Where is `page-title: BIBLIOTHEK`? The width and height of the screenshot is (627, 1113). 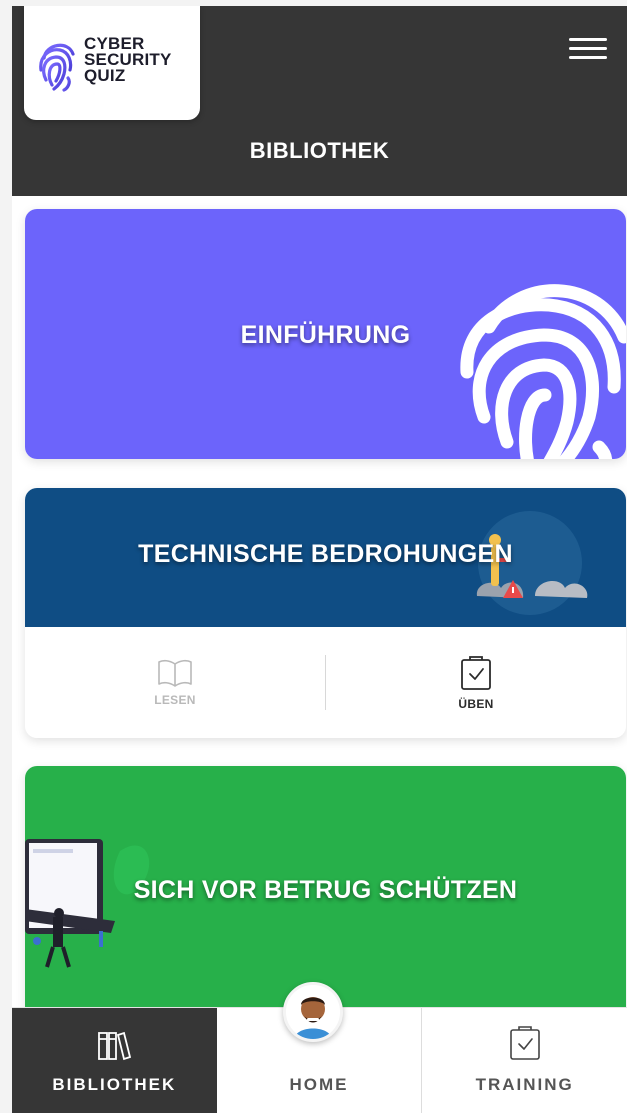
page-title: BIBLIOTHEK is located at coordinates (319, 150).